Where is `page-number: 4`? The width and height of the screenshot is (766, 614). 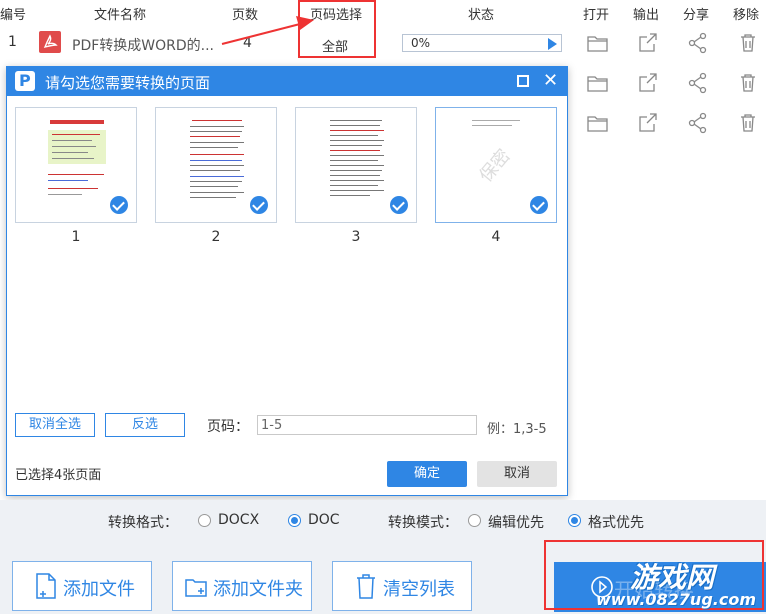 page-number: 4 is located at coordinates (496, 237).